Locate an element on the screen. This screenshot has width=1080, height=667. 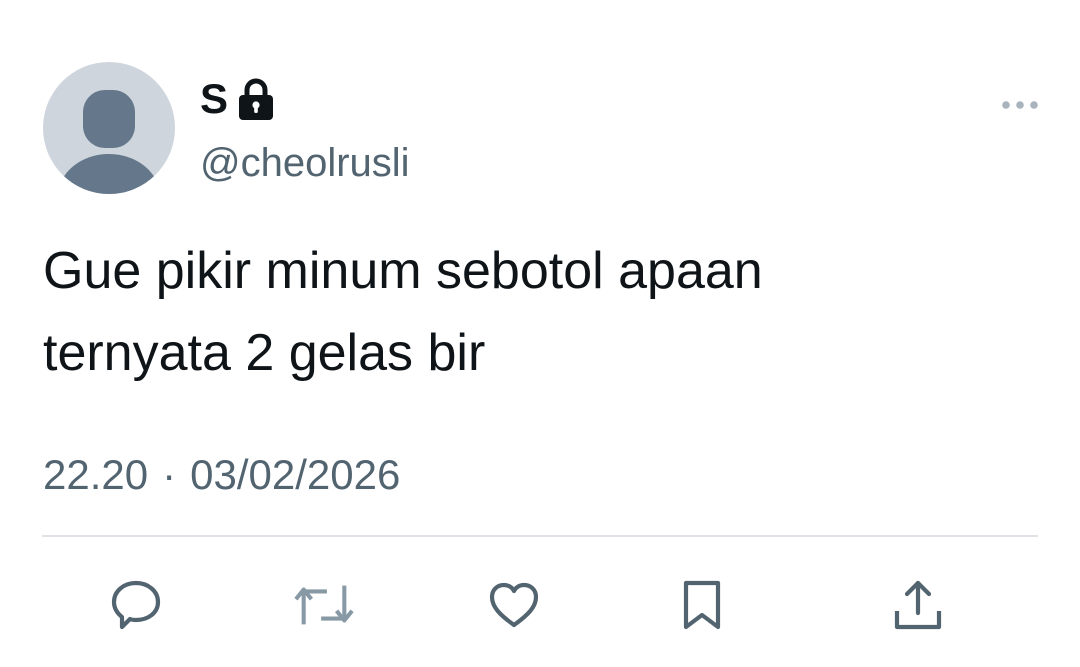
reply-button is located at coordinates (136, 605).